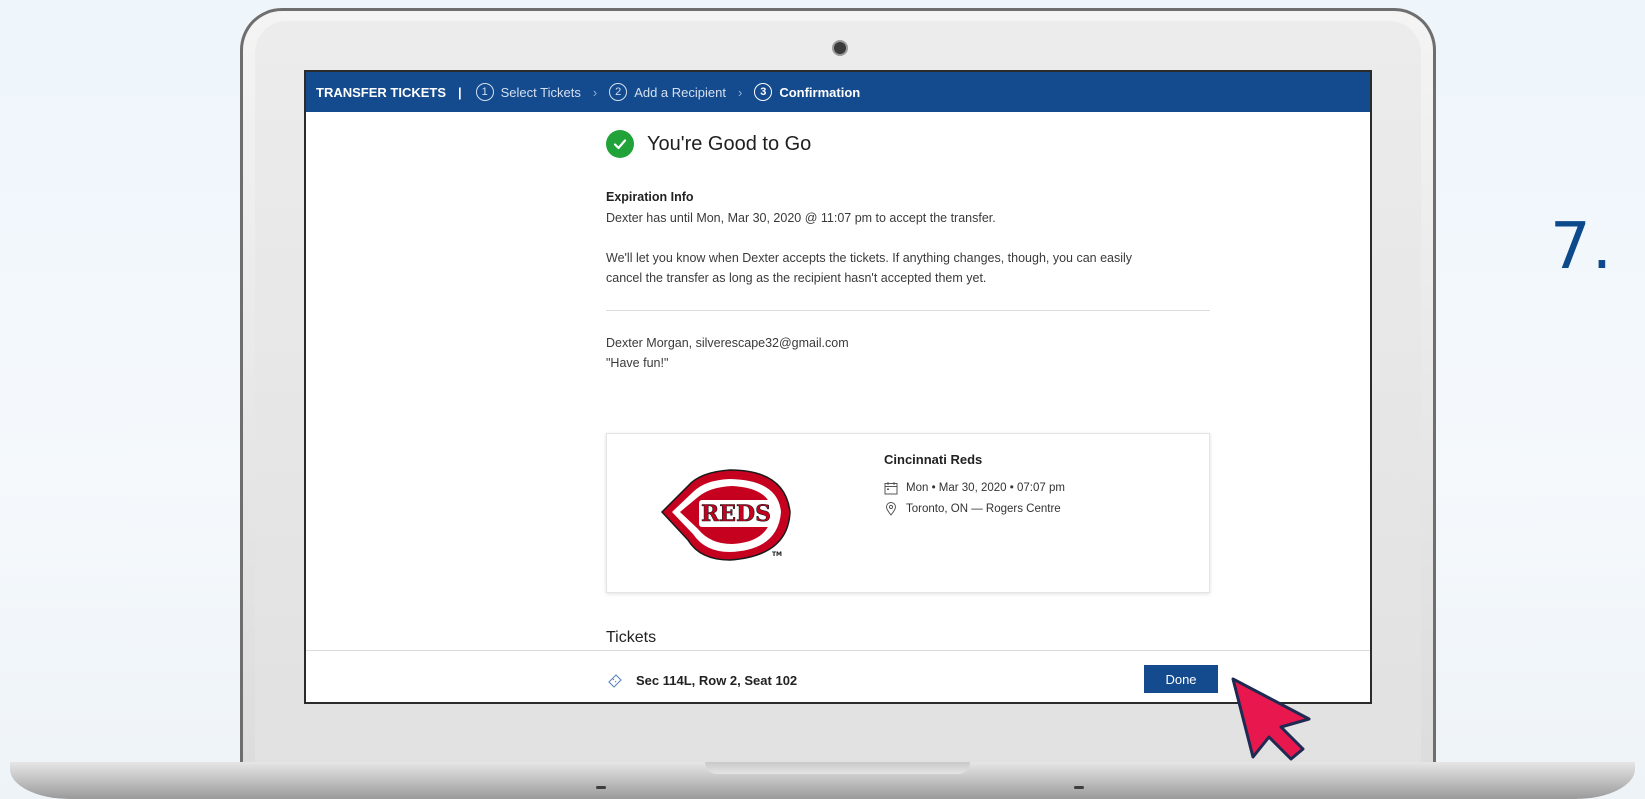  I want to click on confirmation-headline: You're Good to Go, so click(908, 144).